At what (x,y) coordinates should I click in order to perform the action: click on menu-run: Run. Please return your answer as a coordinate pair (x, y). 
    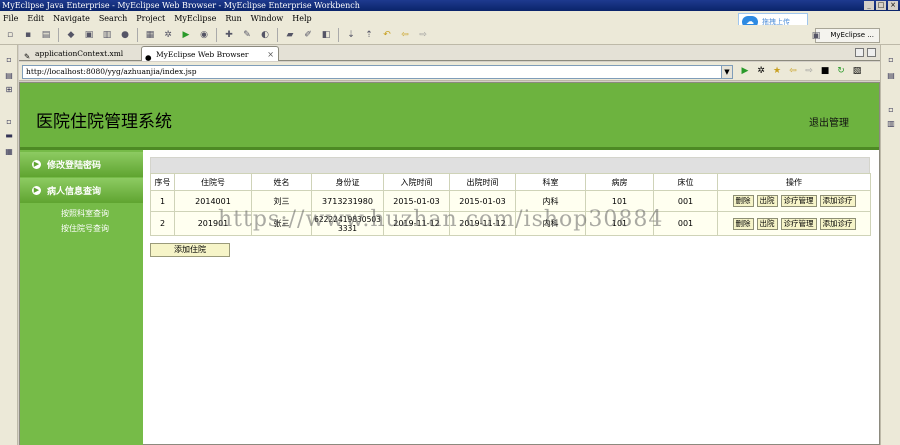
    Looking at the image, I should click on (233, 18).